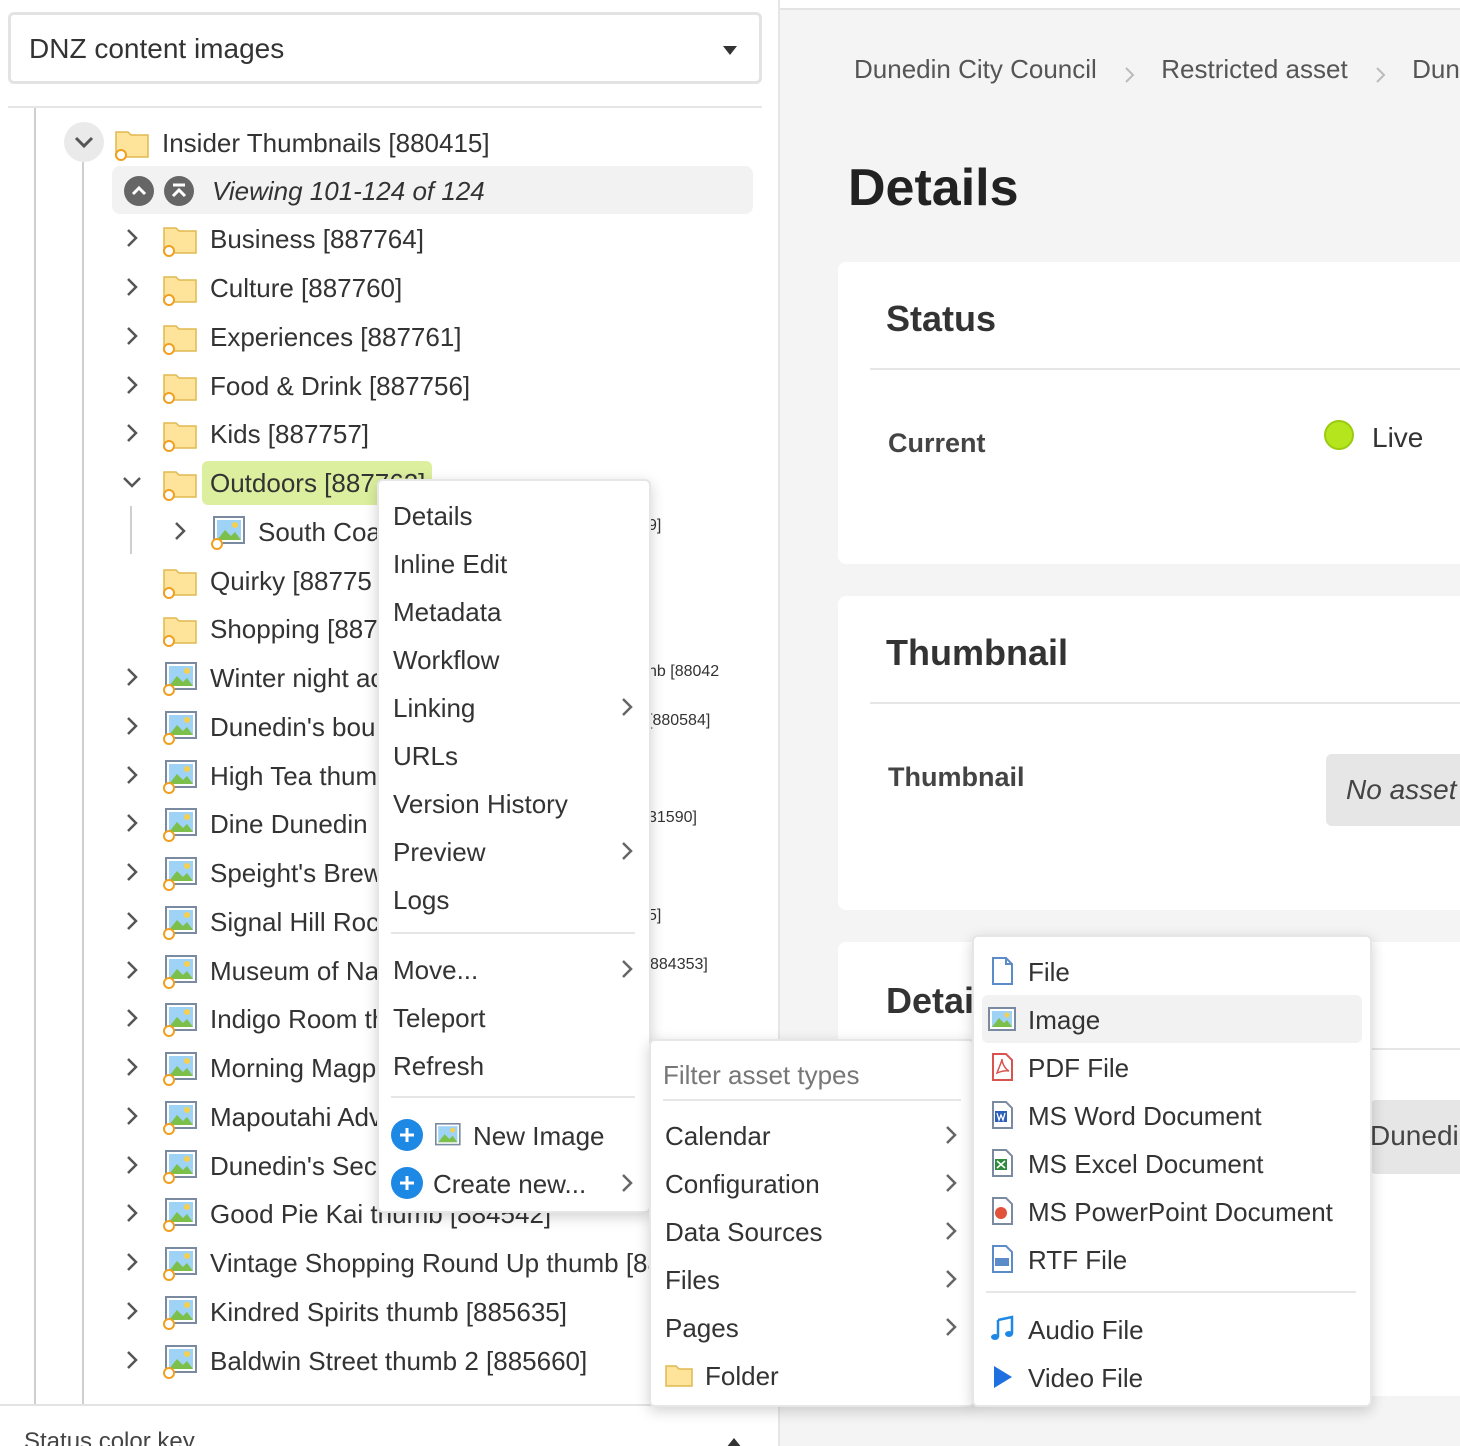  What do you see at coordinates (718, 1136) in the screenshot?
I see `menu-item-label: Calendar` at bounding box center [718, 1136].